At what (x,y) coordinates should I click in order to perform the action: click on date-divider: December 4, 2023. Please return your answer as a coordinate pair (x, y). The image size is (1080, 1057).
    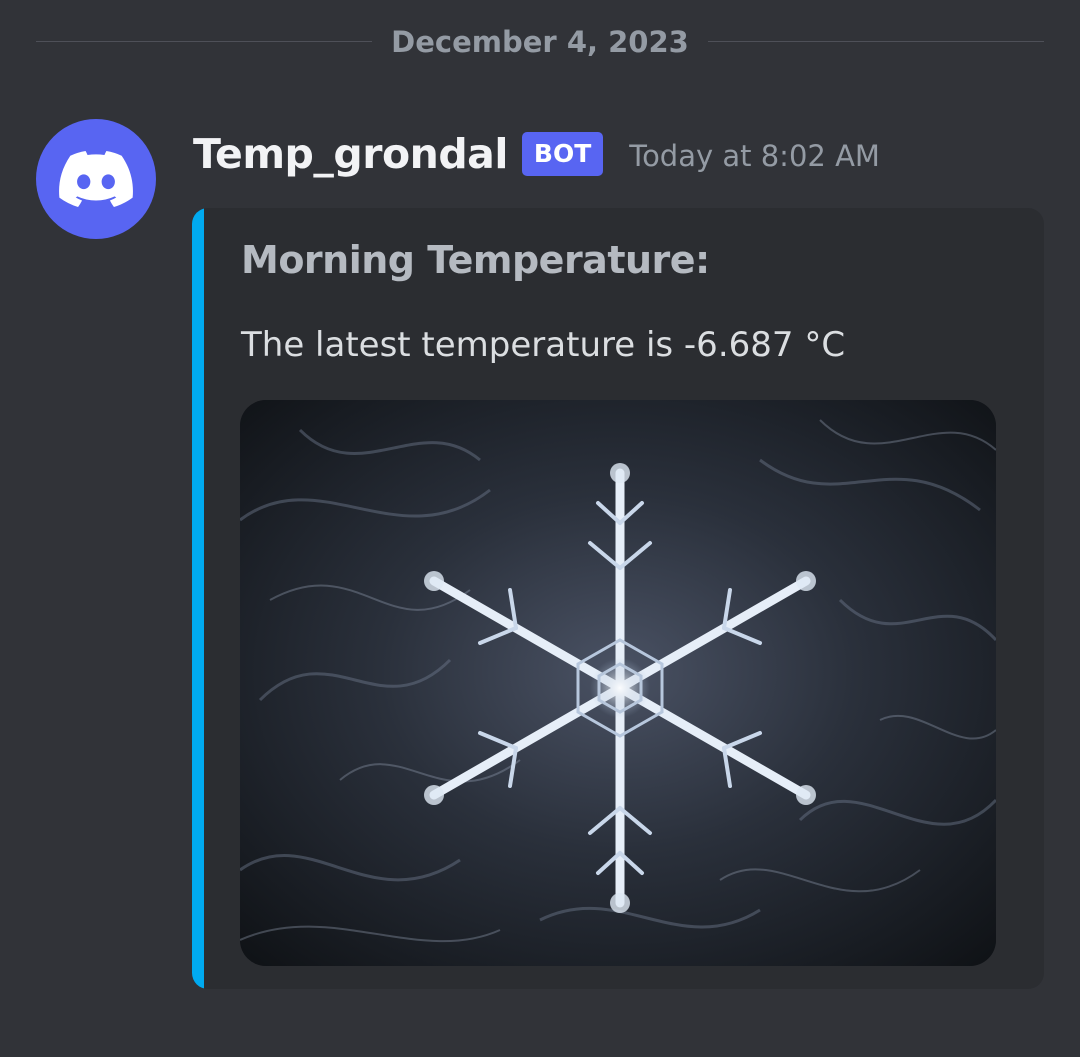
    Looking at the image, I should click on (540, 42).